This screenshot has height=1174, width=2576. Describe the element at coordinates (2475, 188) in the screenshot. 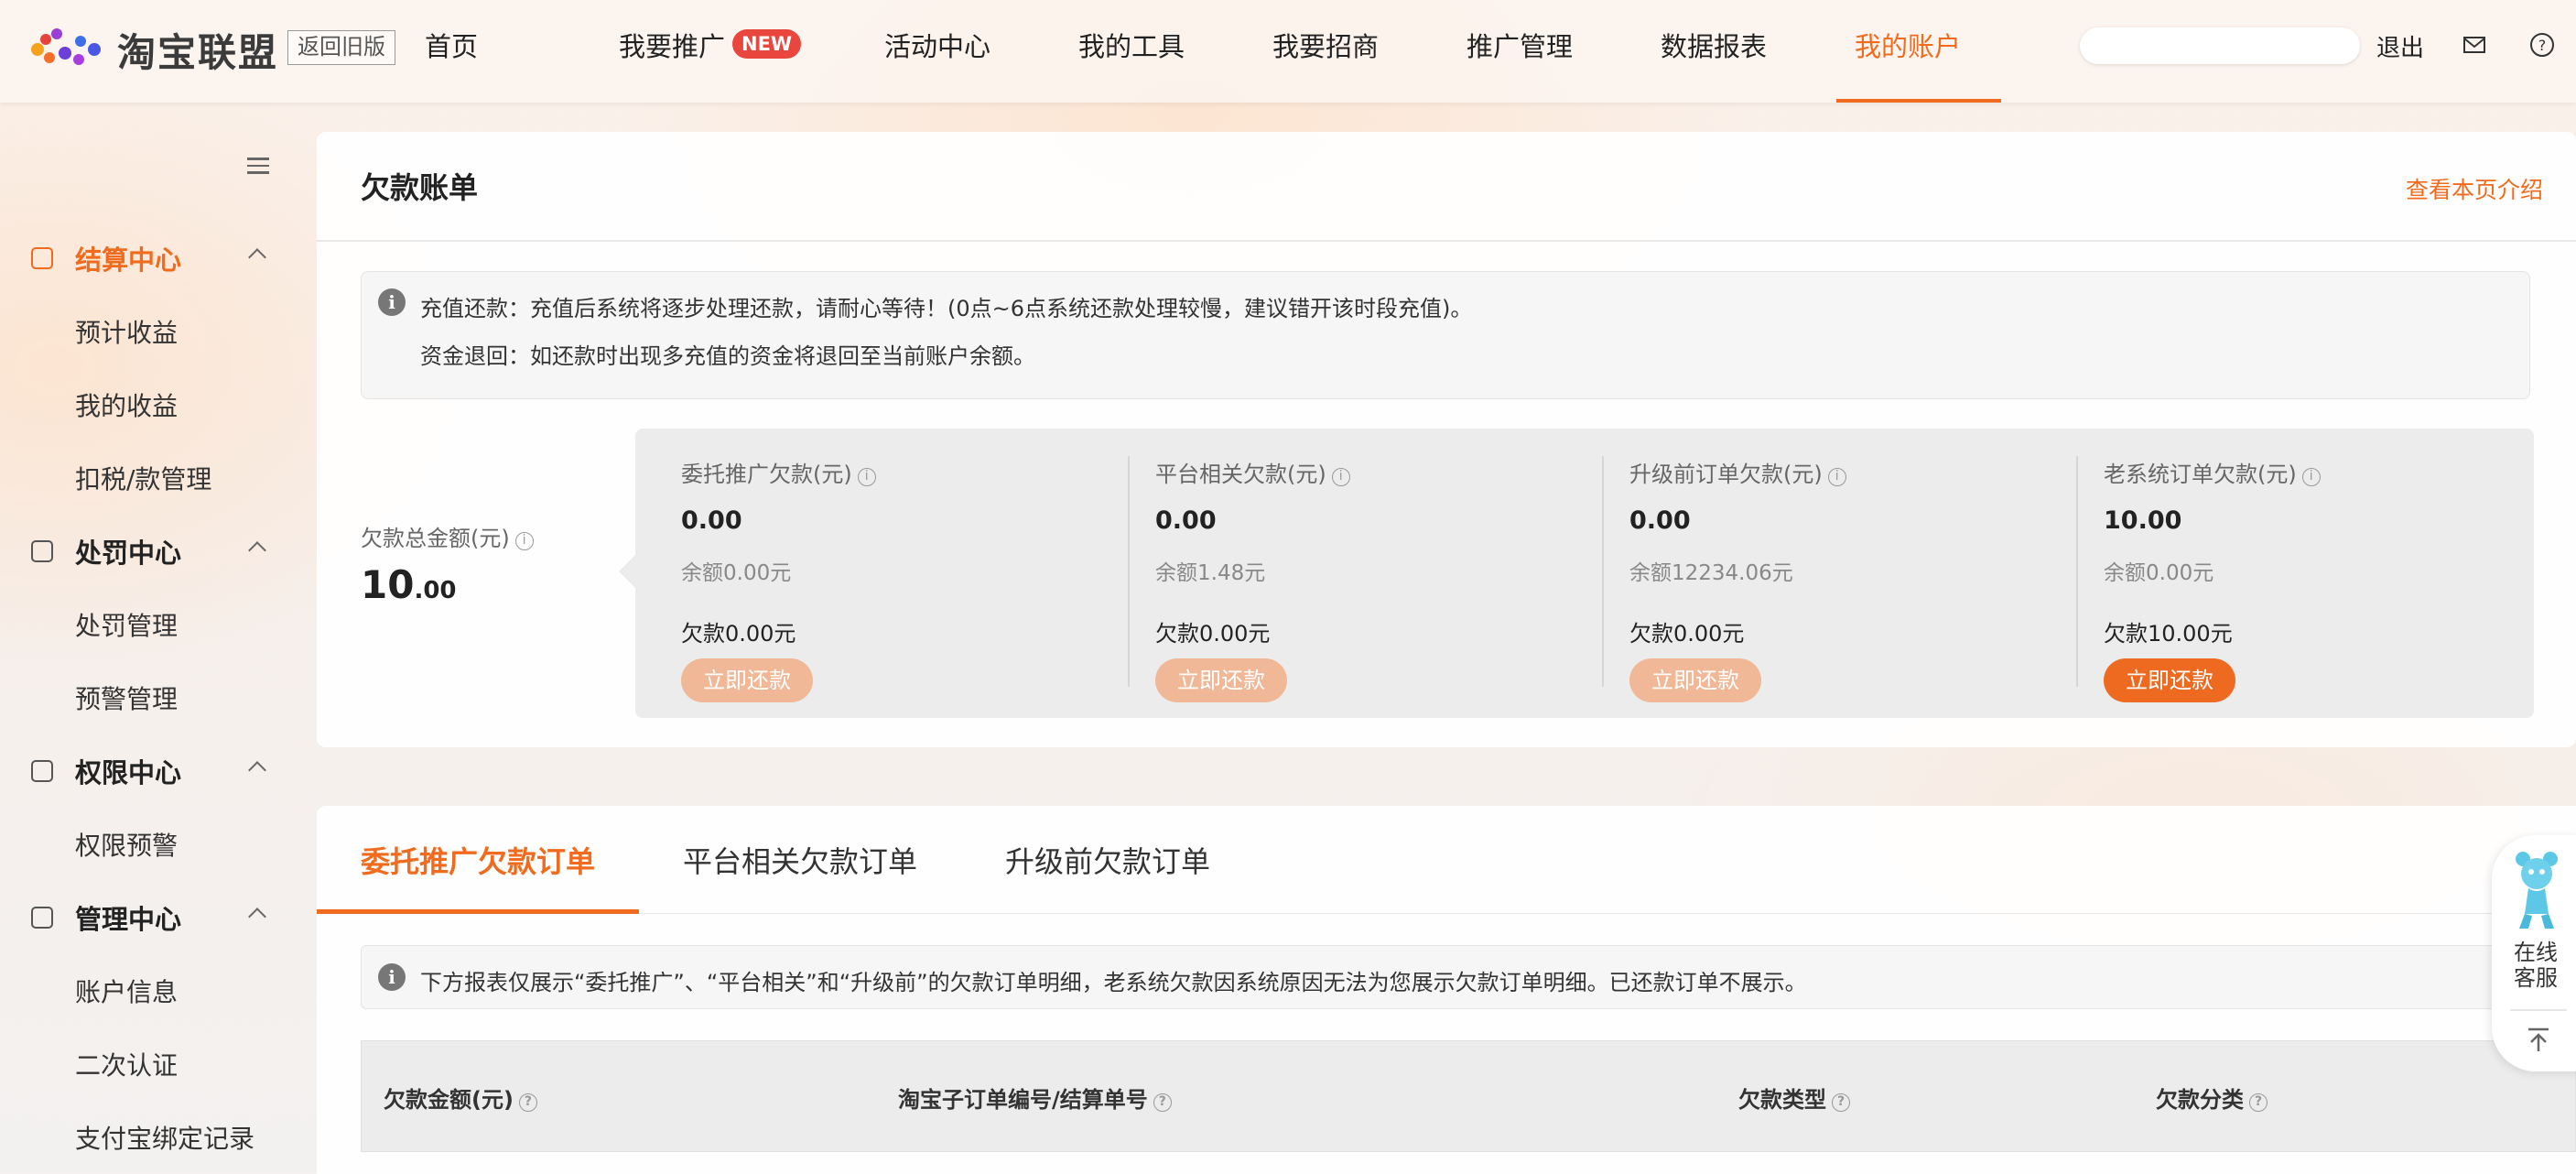

I see `page-intro-link: 查看本页介绍` at that location.